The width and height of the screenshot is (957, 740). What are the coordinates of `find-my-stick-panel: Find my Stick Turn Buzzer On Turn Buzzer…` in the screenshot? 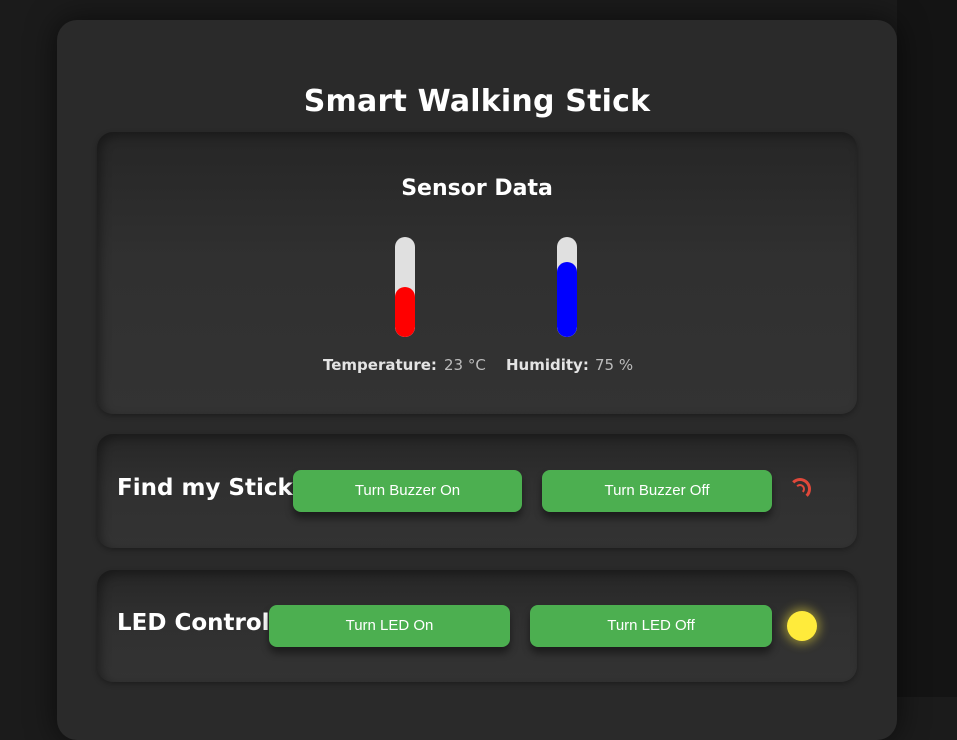 It's located at (477, 491).